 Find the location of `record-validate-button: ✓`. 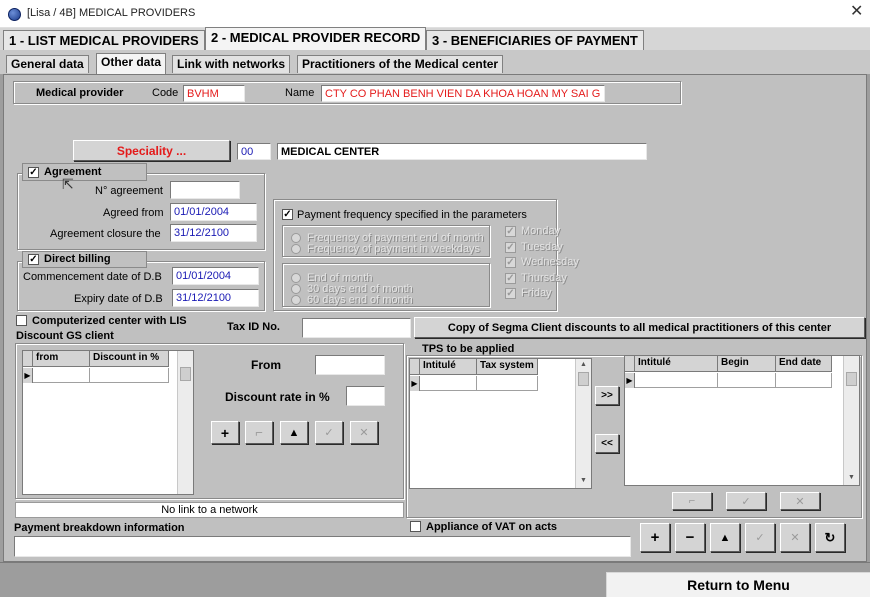

record-validate-button: ✓ is located at coordinates (760, 537).